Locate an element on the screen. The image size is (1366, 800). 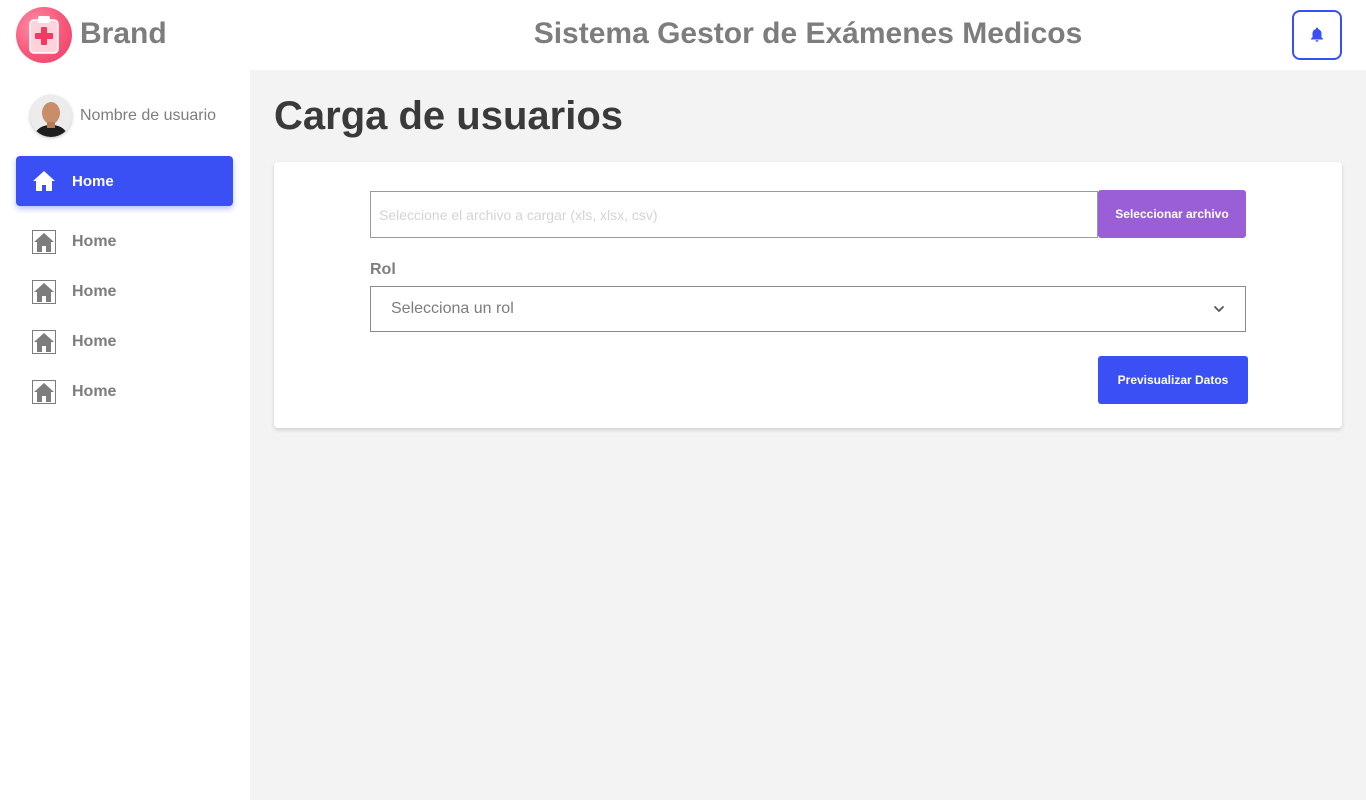
role-select: Selecciona un rol is located at coordinates (808, 309).